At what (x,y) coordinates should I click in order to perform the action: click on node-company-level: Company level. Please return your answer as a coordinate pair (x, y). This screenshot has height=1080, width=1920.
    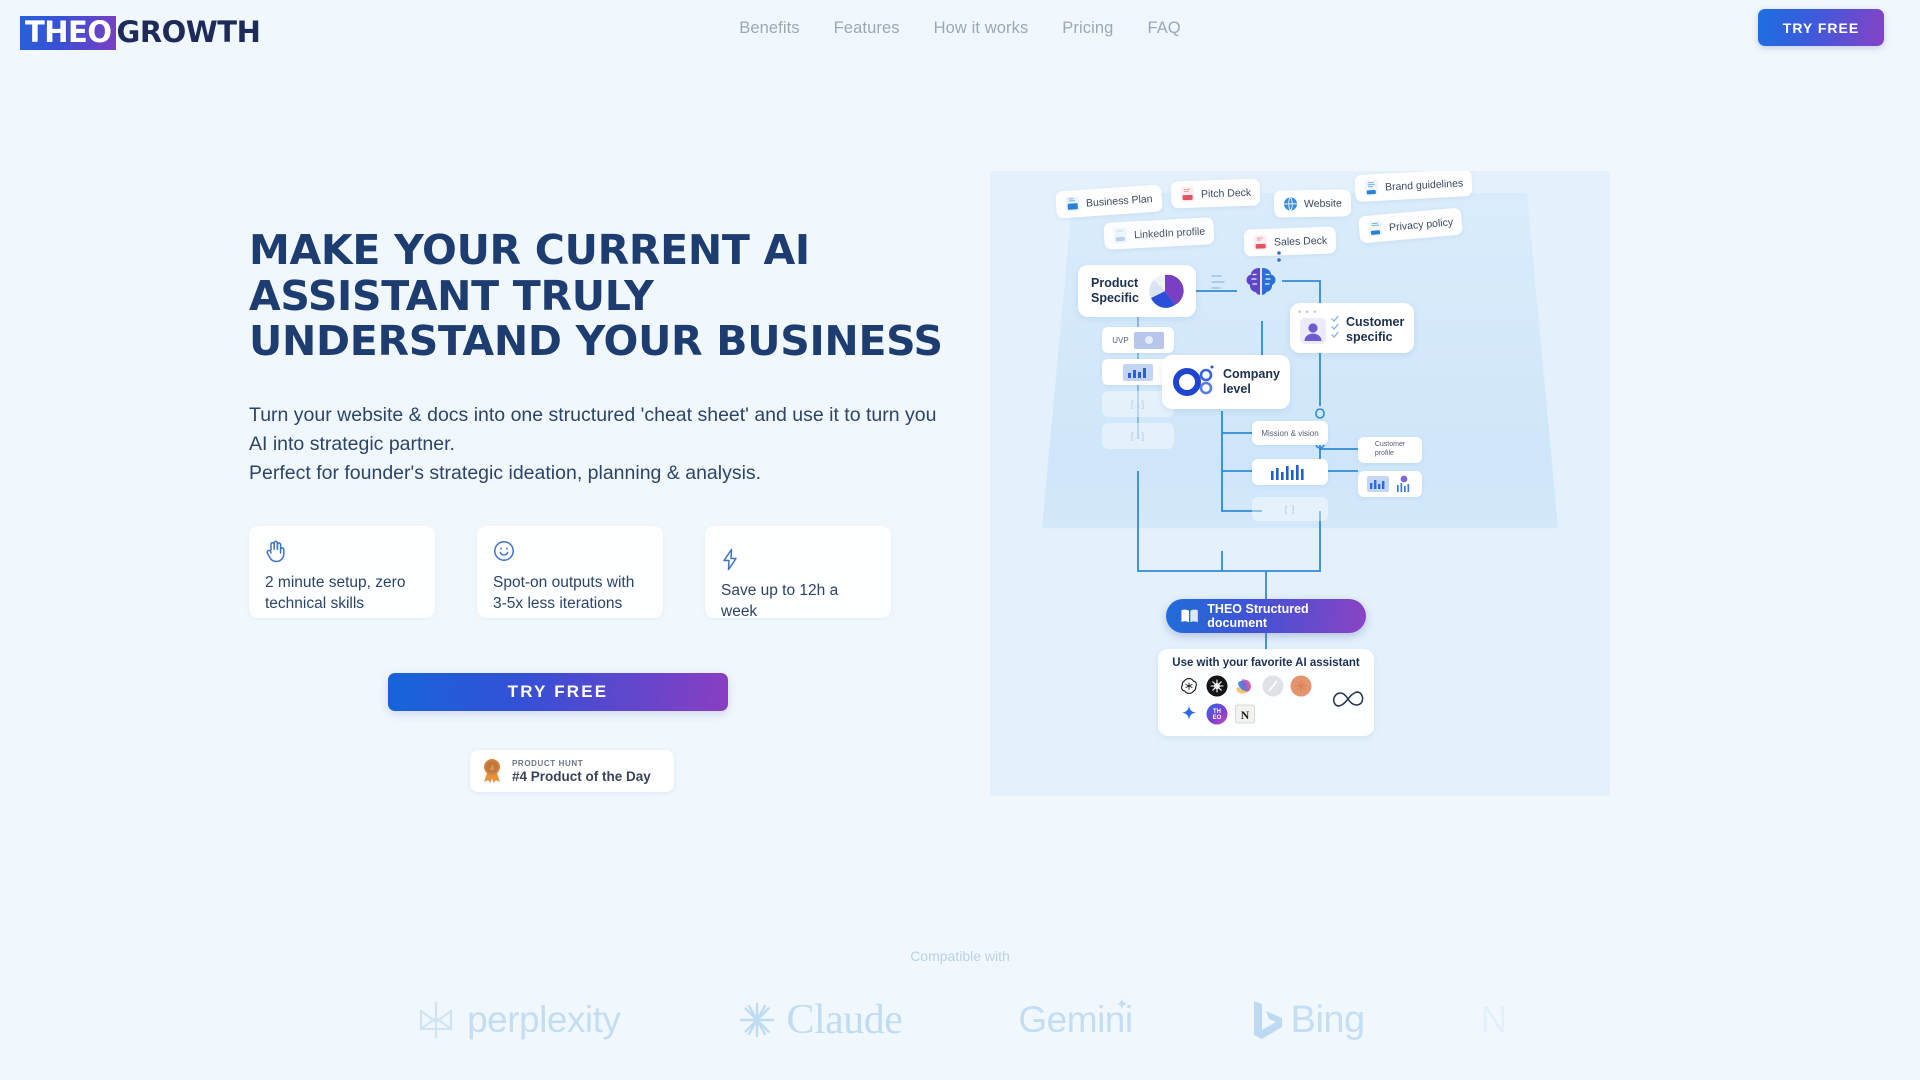
    Looking at the image, I should click on (1226, 382).